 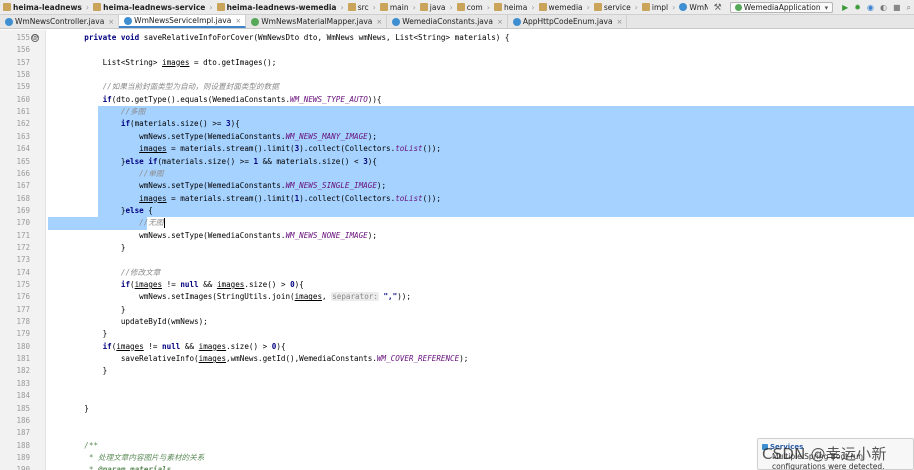 What do you see at coordinates (23, 467) in the screenshot?
I see `line-number: 190` at bounding box center [23, 467].